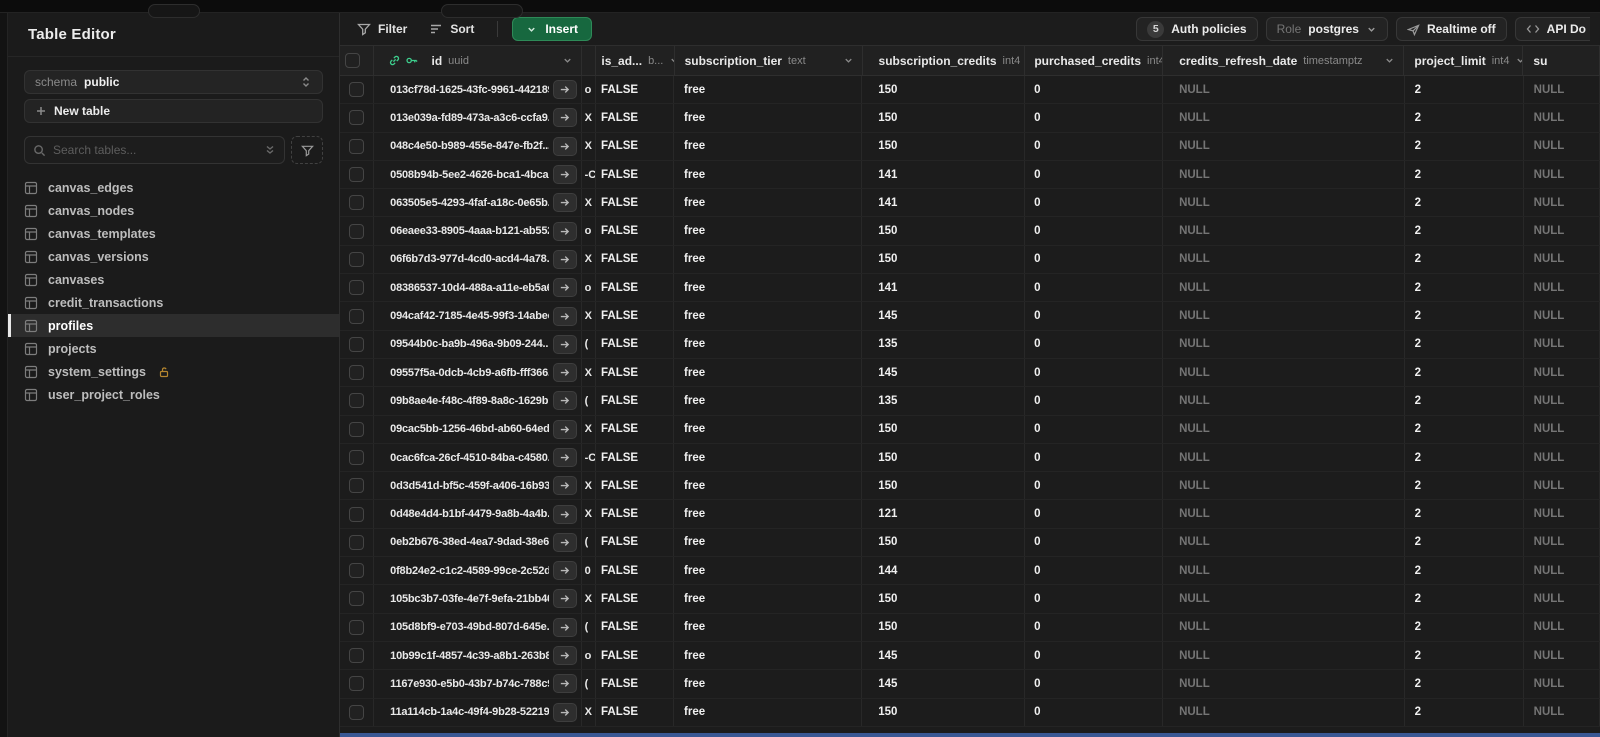 The height and width of the screenshot is (737, 1600). I want to click on schema-select: schema public, so click(173, 82).